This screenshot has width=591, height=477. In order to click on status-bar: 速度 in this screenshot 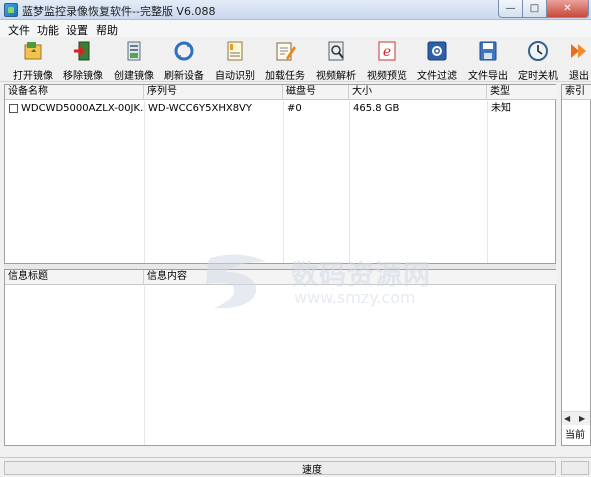, I will do `click(295, 467)`.